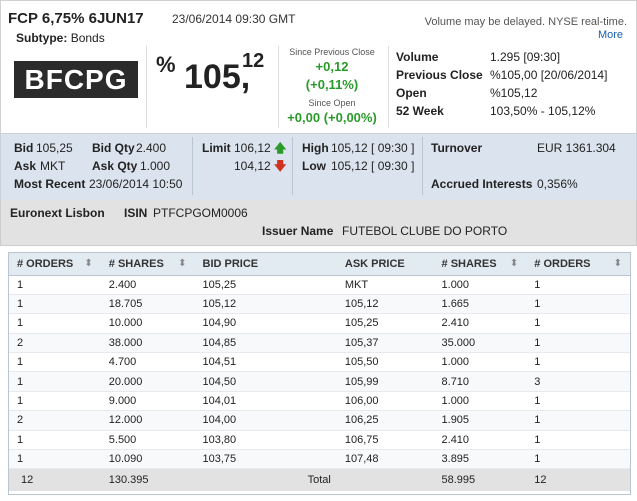 This screenshot has width=637, height=501. Describe the element at coordinates (42, 38) in the screenshot. I see `subtype-label: Subtype:` at that location.